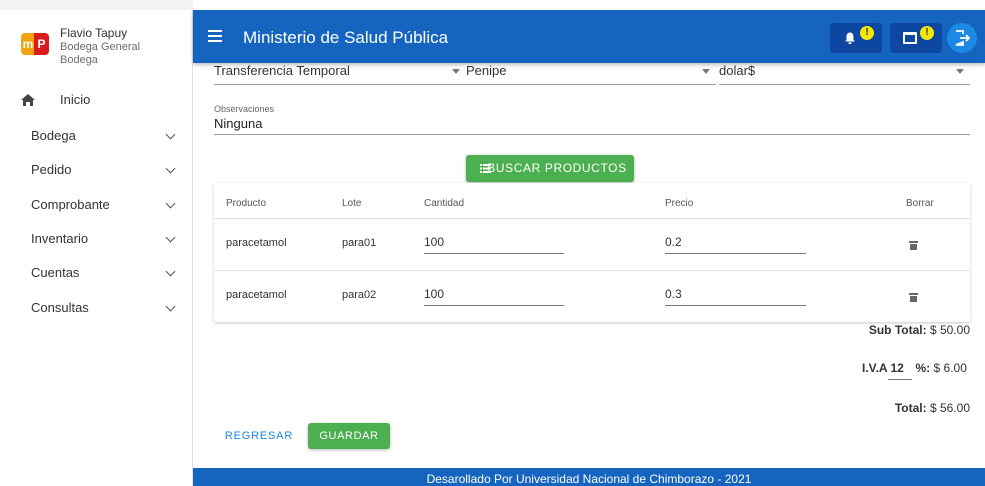  Describe the element at coordinates (897, 330) in the screenshot. I see `subtotal-label: Sub Total:` at that location.